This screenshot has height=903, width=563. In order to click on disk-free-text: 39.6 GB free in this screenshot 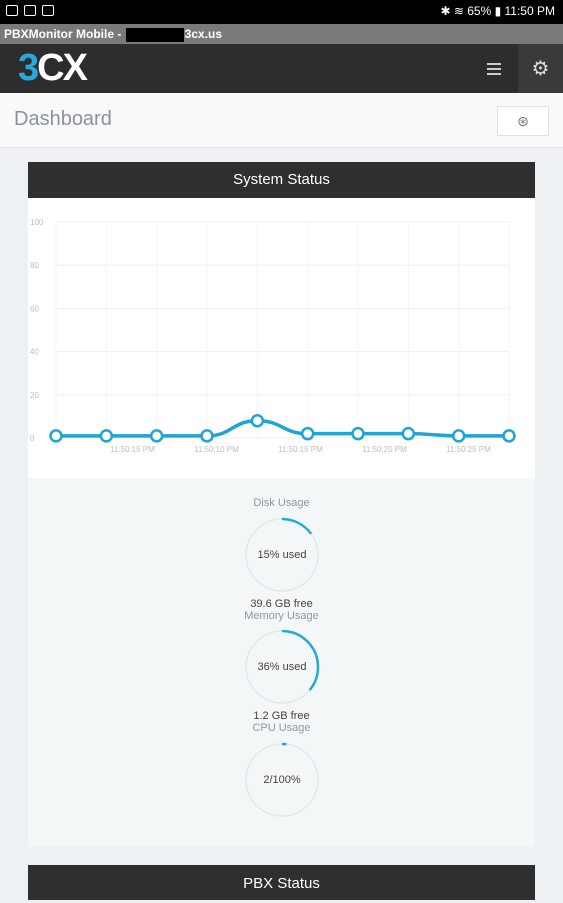, I will do `click(281, 604)`.